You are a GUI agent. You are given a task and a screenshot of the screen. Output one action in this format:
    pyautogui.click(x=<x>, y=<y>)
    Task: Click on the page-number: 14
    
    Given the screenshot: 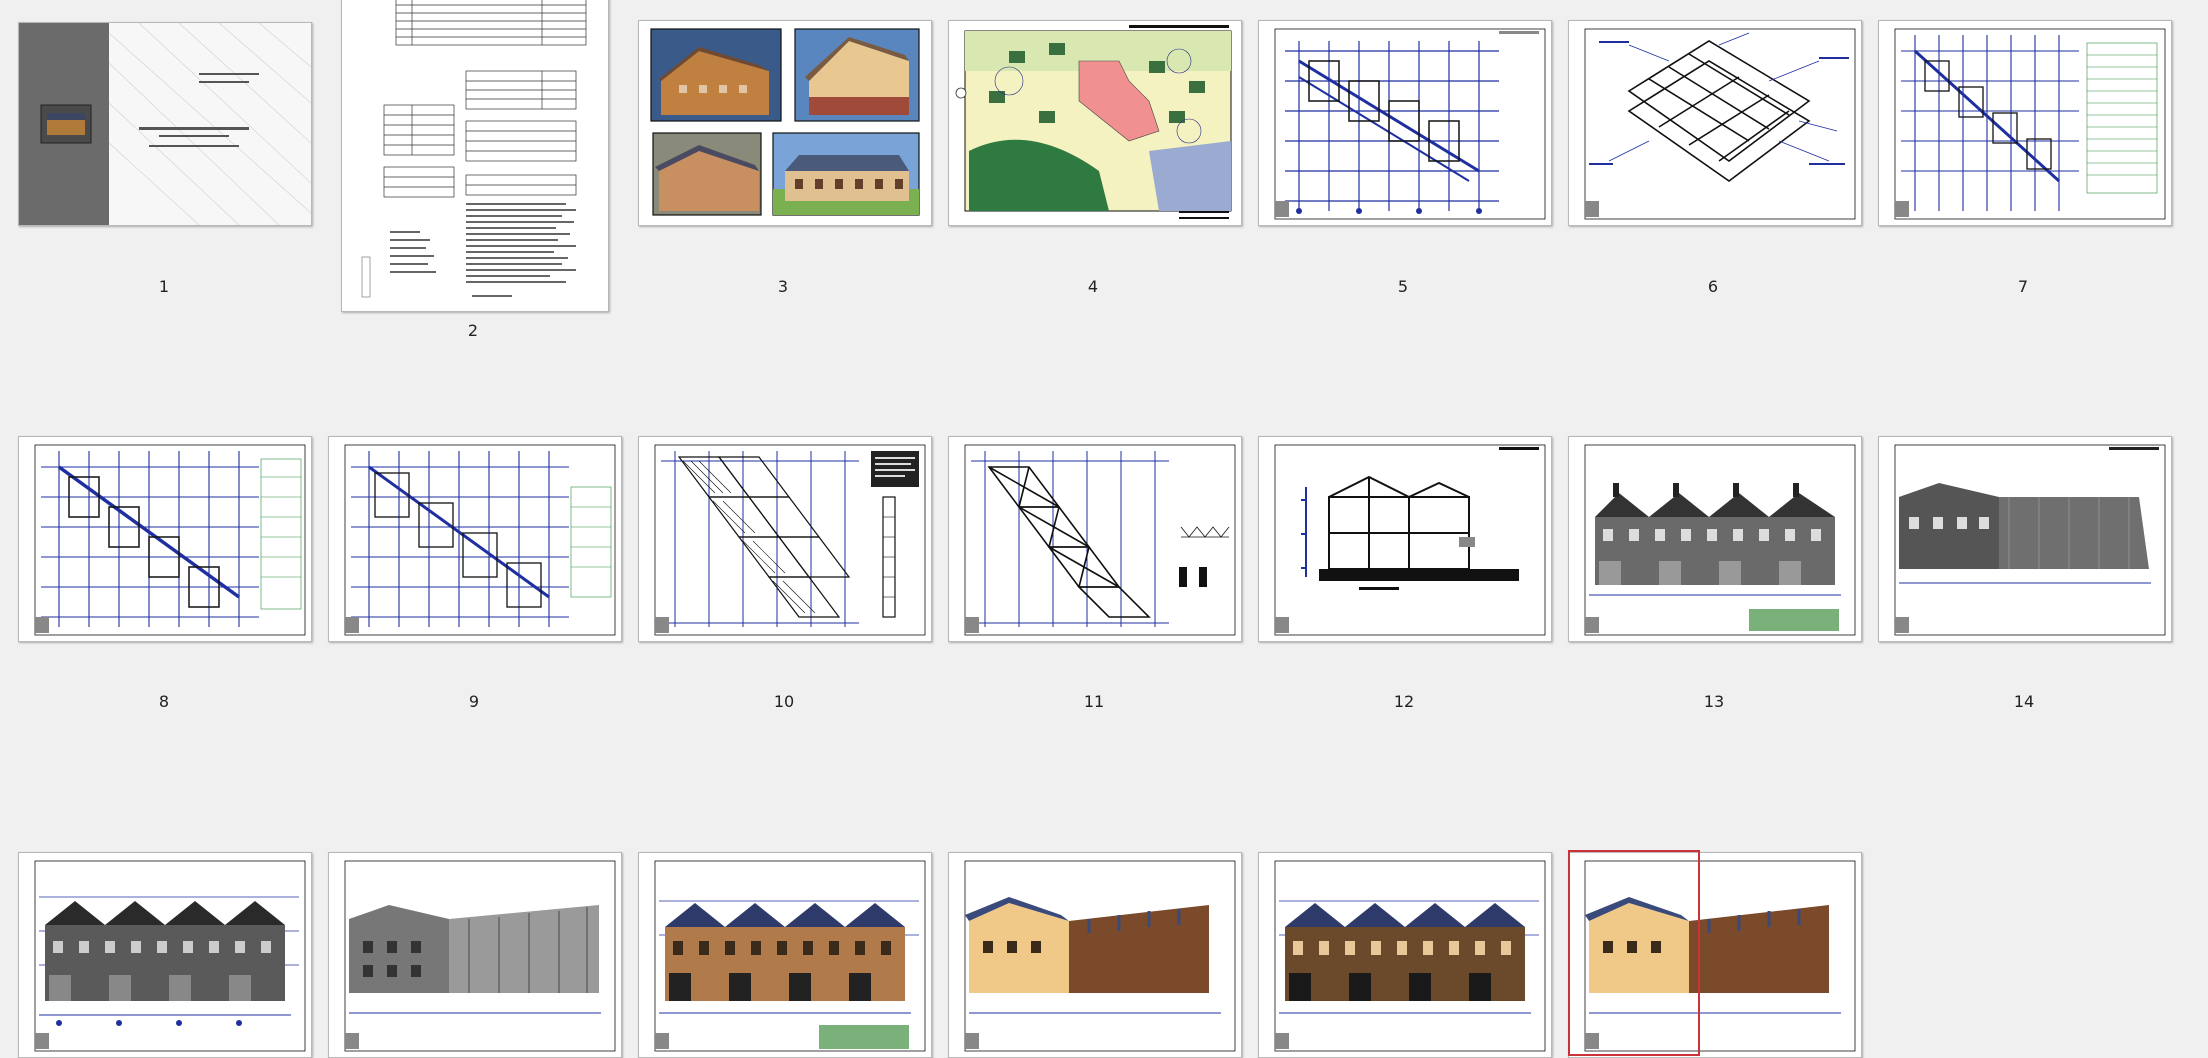 What is the action you would take?
    pyautogui.click(x=2024, y=701)
    